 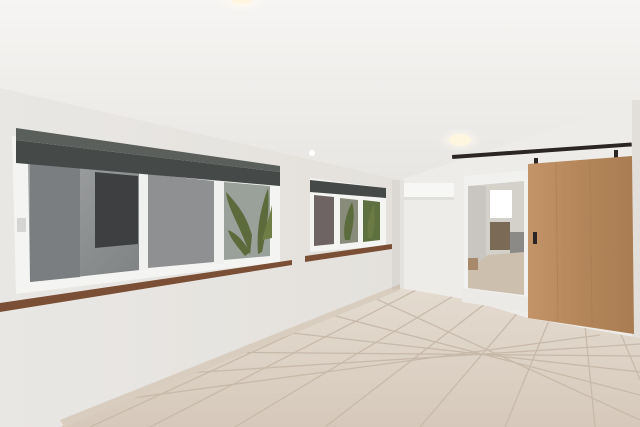 I want to click on doorway, so click(x=495, y=241).